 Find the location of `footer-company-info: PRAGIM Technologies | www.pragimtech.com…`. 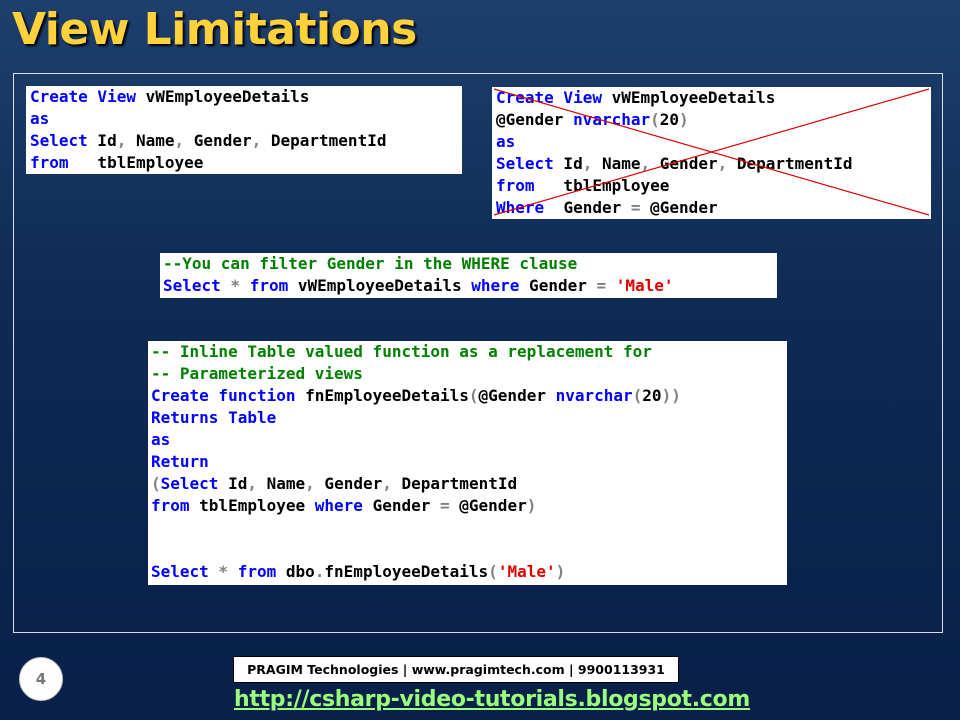

footer-company-info: PRAGIM Technologies | www.pragimtech.com… is located at coordinates (456, 669).